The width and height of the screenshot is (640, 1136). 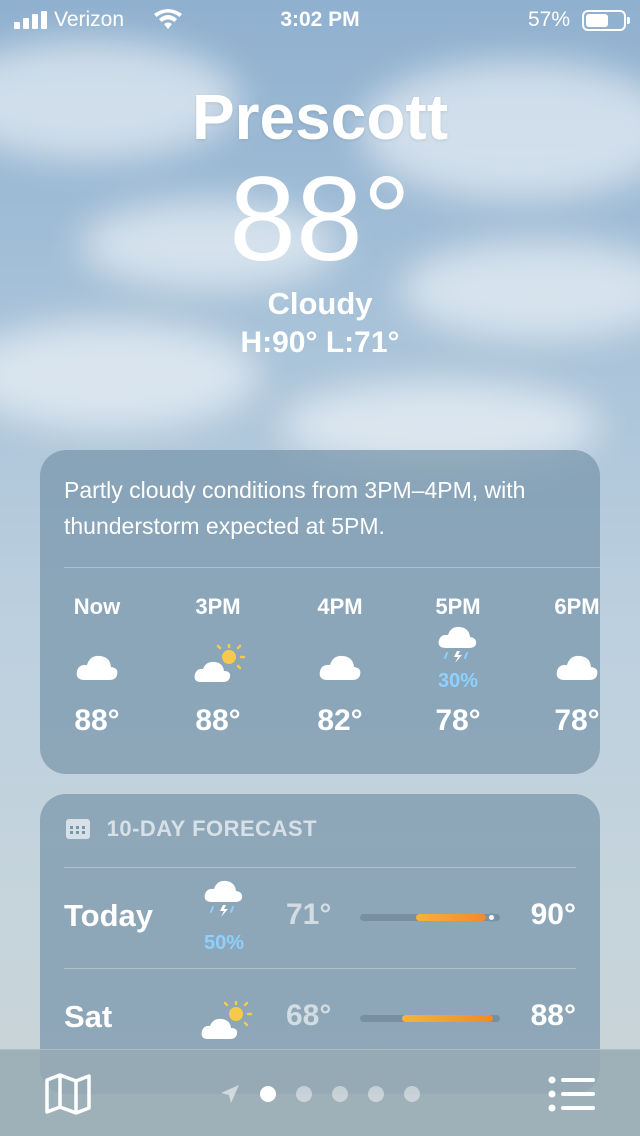 I want to click on hour-item: 3PM 88°, so click(x=218, y=666).